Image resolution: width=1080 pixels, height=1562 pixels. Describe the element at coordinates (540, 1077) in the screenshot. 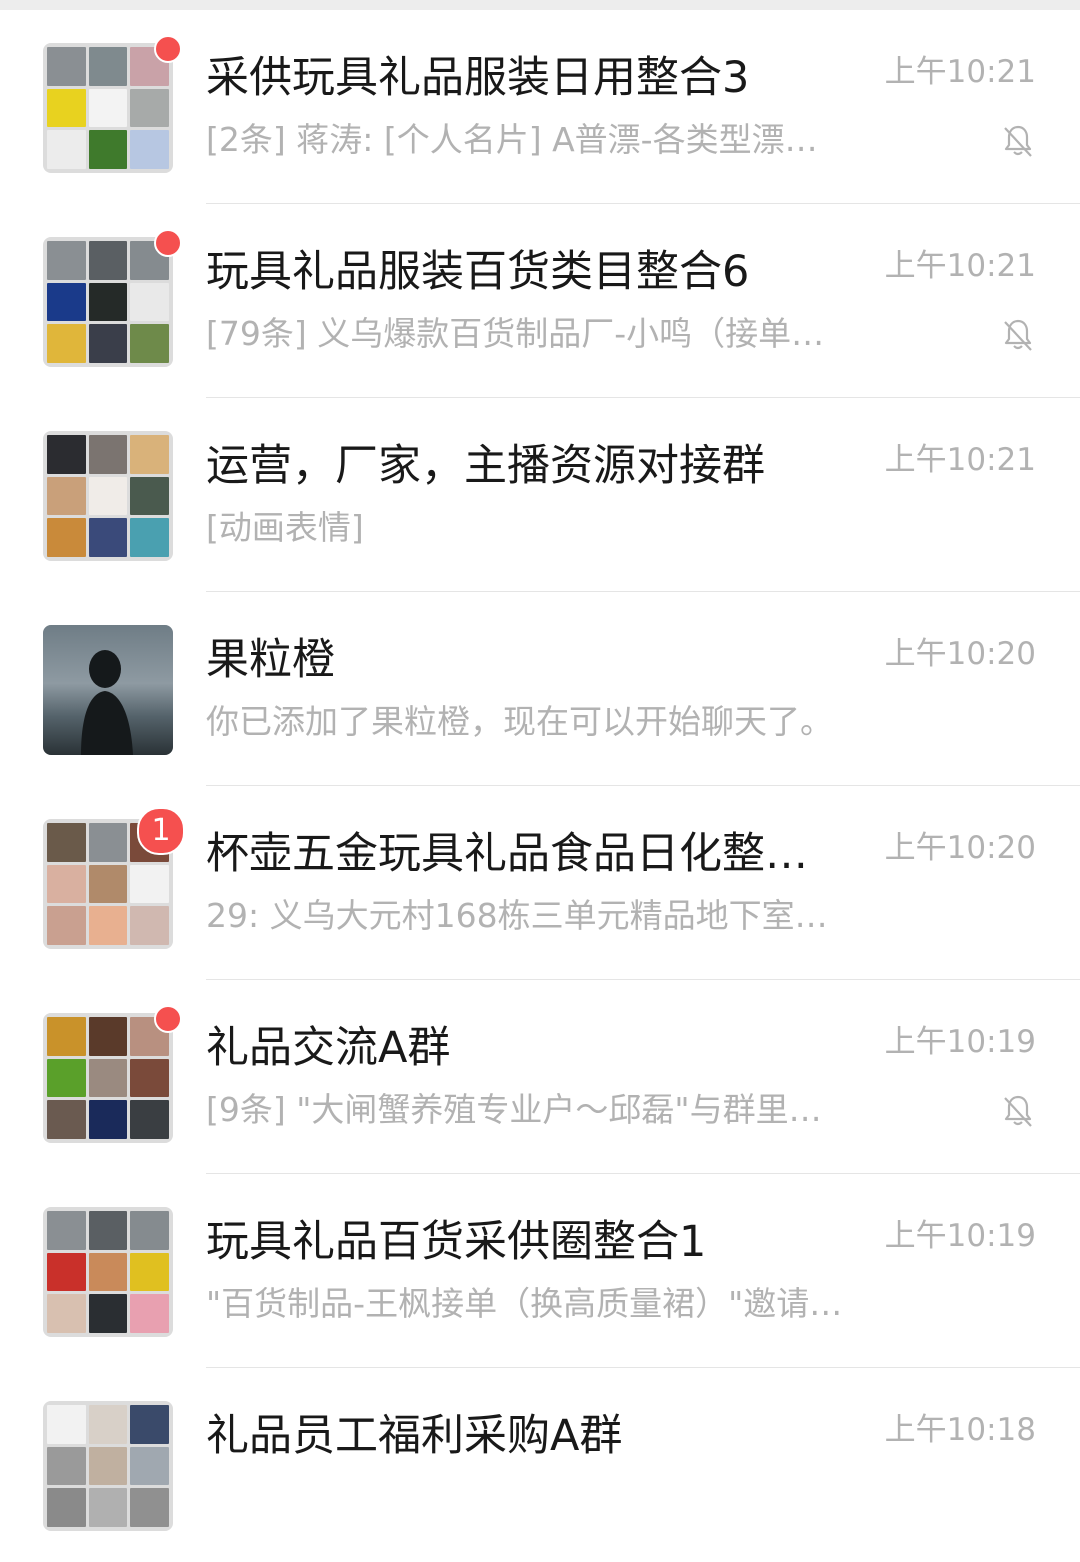

I see `chat-row: 礼品交流A群 [9条] "大闸蟹养殖专业户～邱磊"与群里… 上午10:19` at that location.